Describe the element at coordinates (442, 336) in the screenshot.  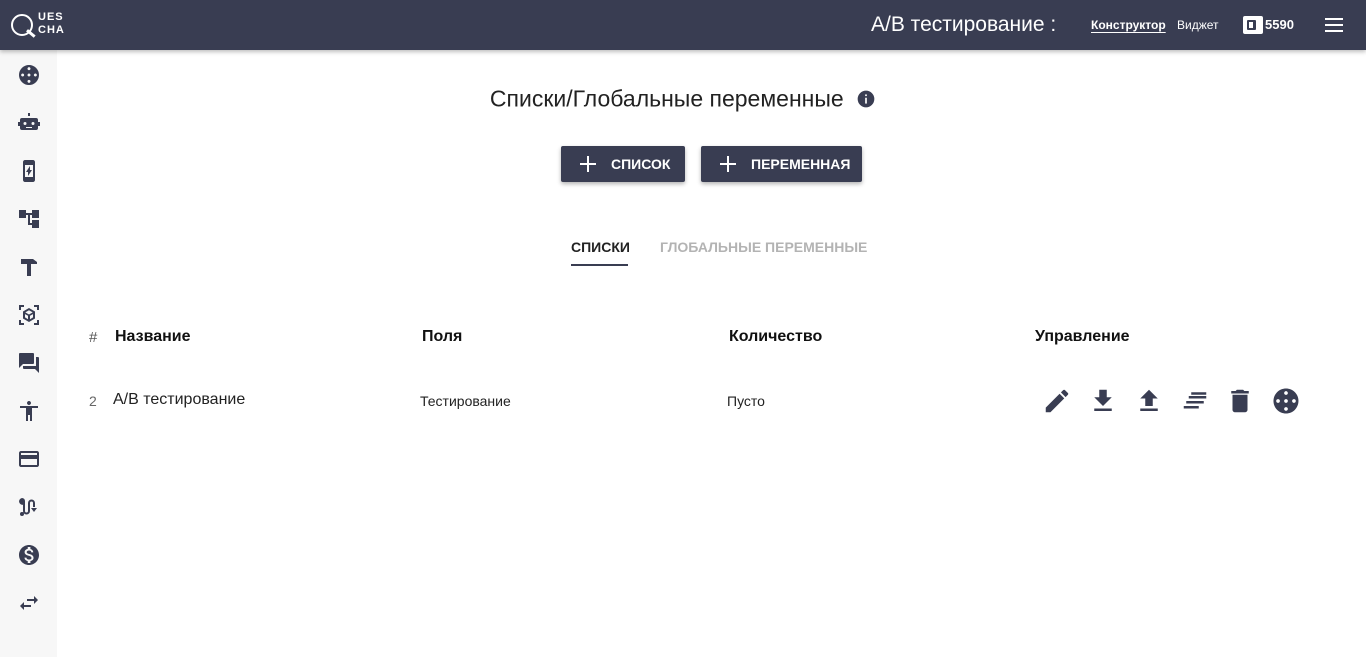
I see `column-header-fields: Поля` at that location.